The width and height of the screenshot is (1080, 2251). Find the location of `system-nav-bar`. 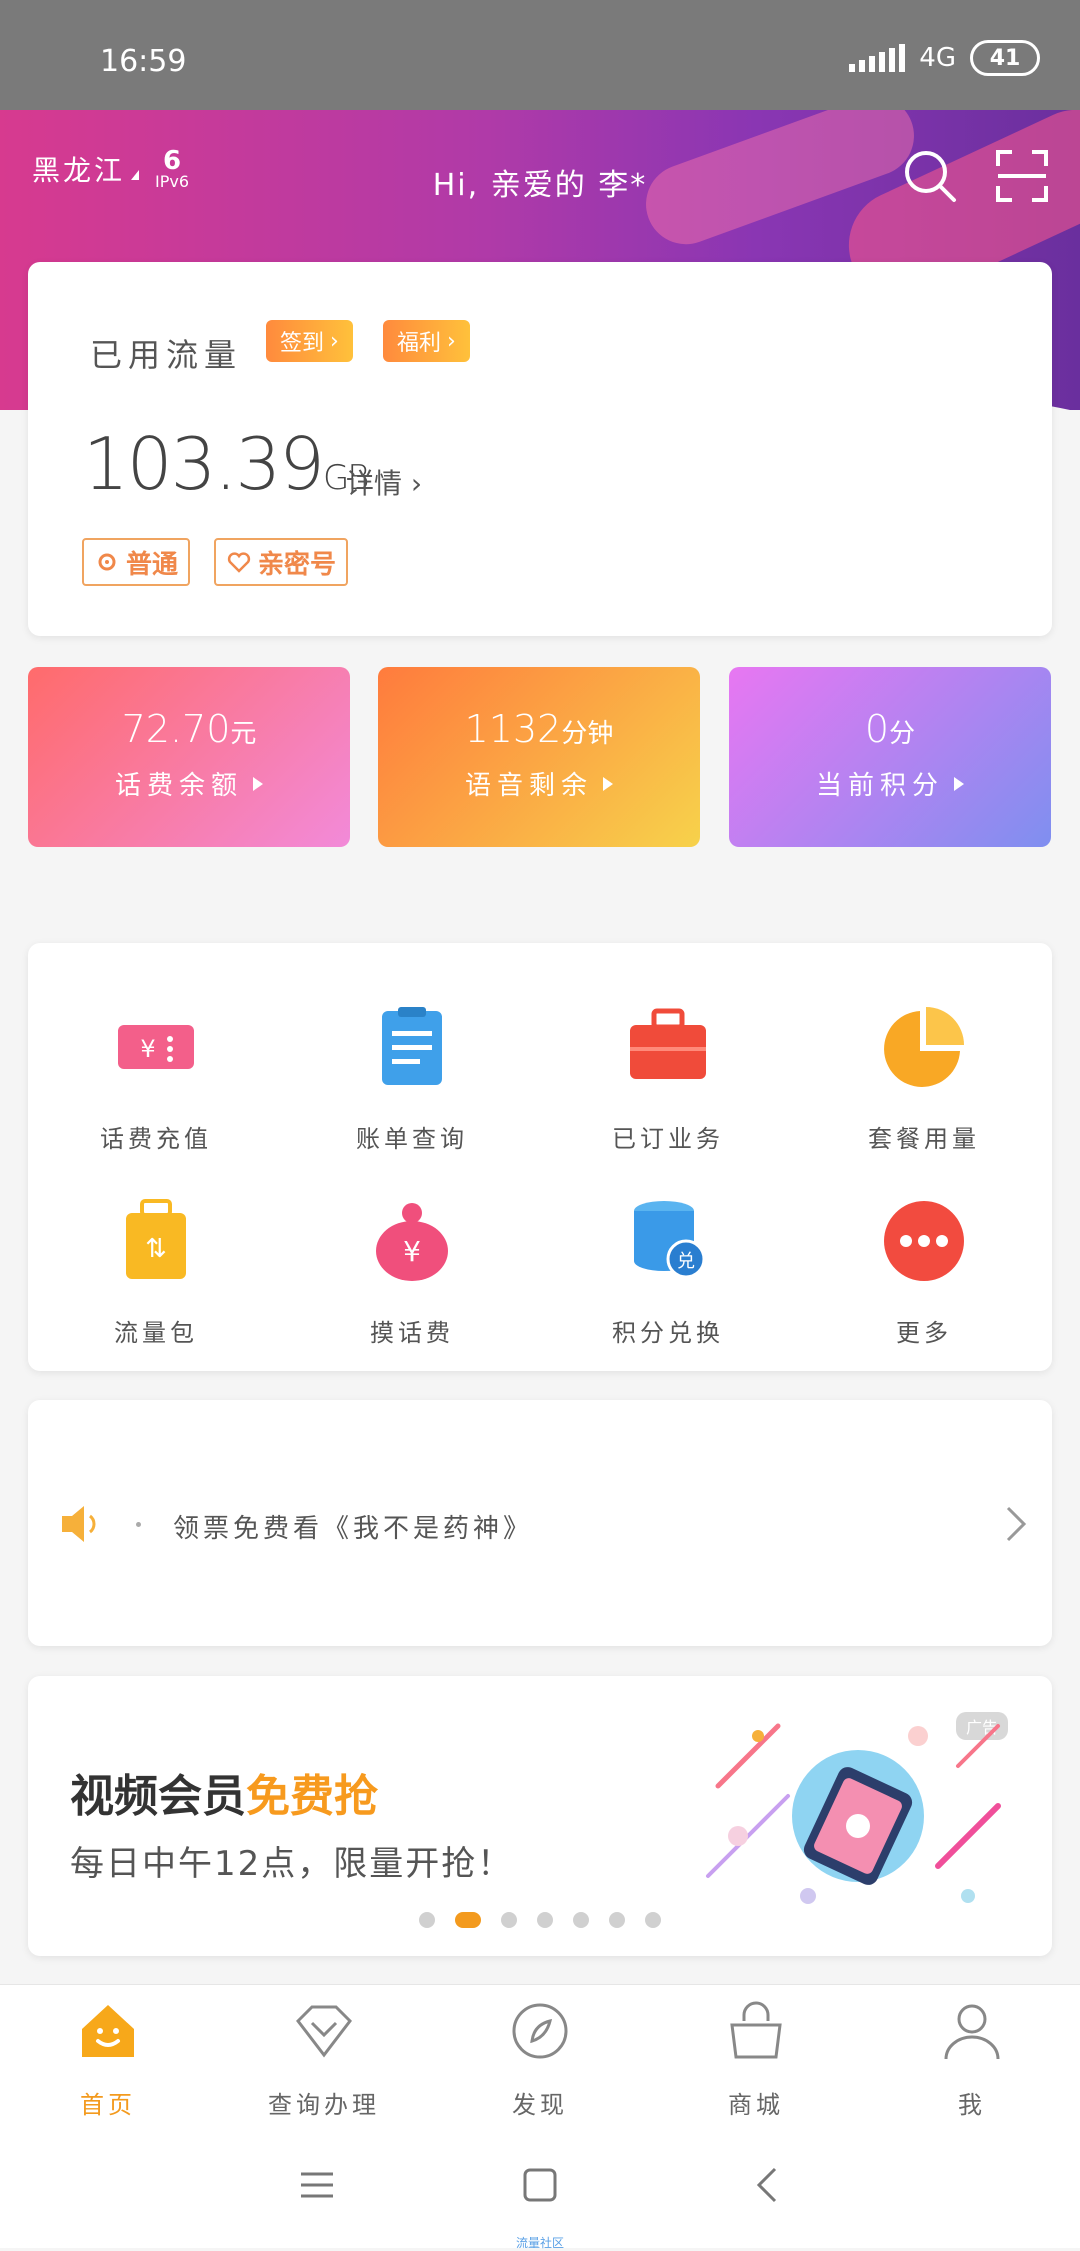

system-nav-bar is located at coordinates (540, 2183).